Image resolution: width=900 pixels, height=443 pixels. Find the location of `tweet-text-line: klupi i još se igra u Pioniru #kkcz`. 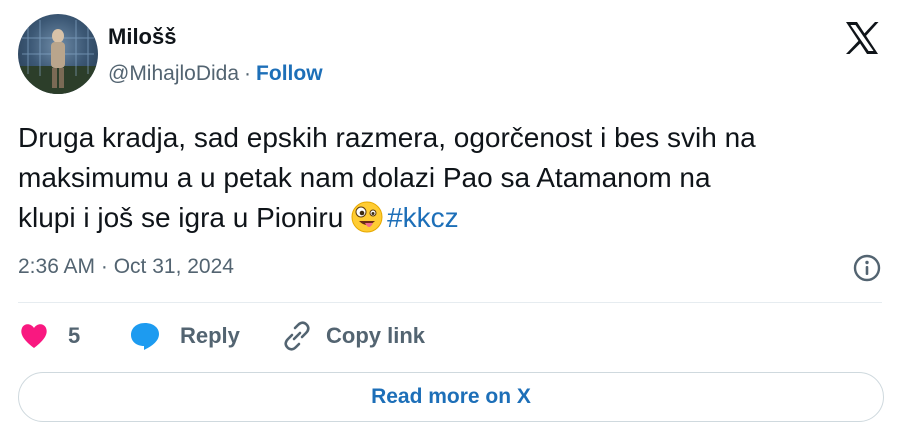

tweet-text-line: klupi i još se igra u Pioniru #kkcz is located at coordinates (453, 218).